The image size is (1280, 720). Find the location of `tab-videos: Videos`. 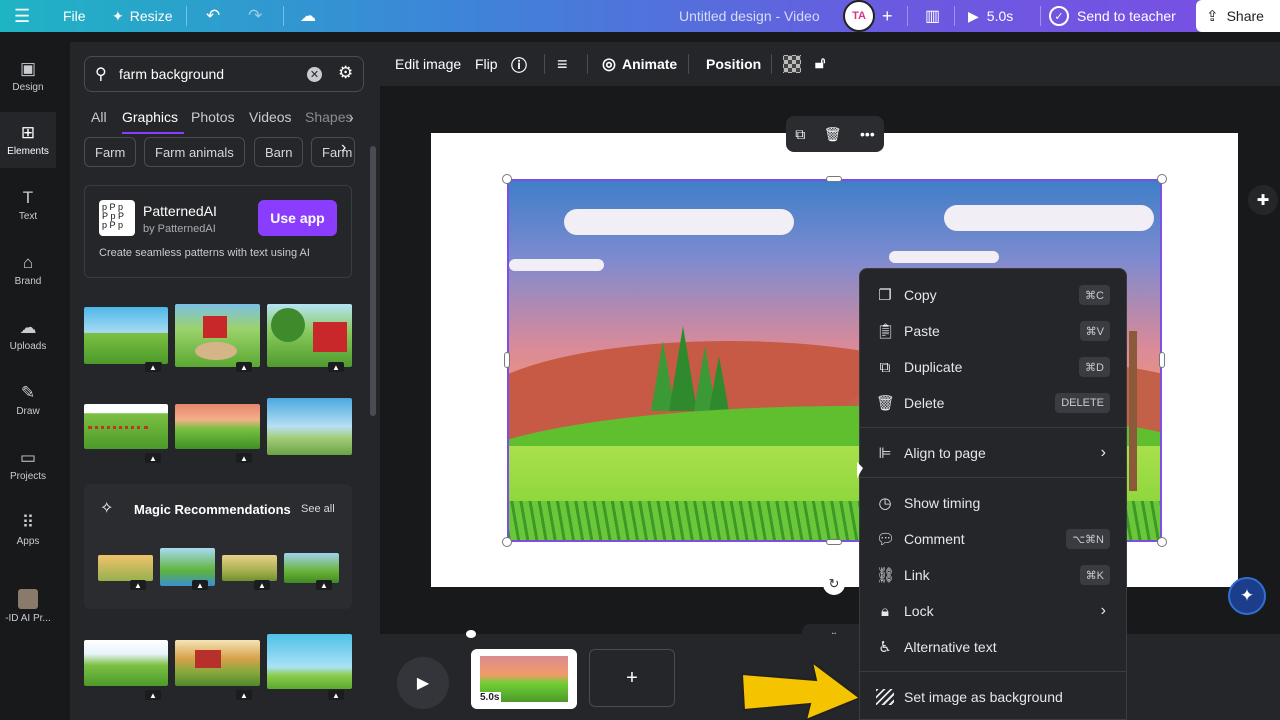

tab-videos: Videos is located at coordinates (270, 117).